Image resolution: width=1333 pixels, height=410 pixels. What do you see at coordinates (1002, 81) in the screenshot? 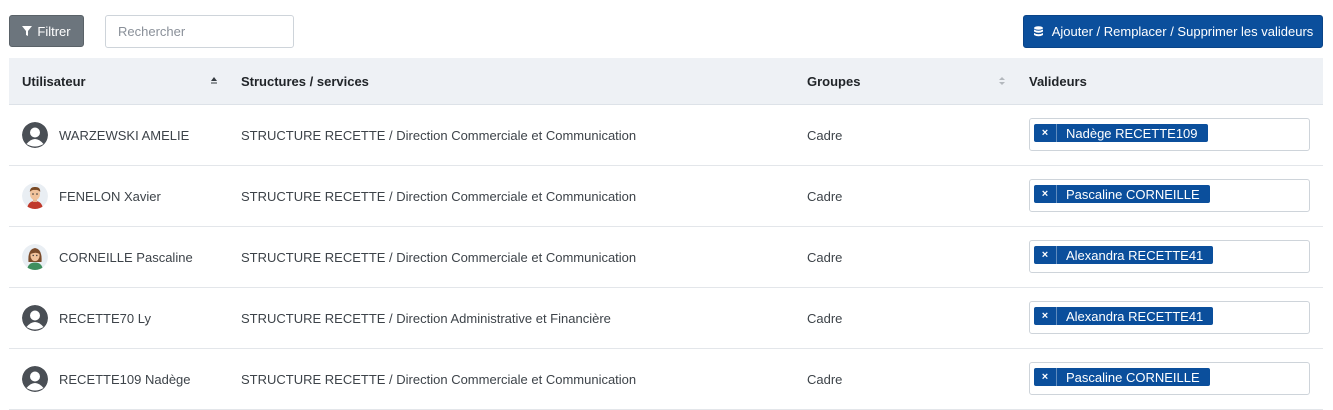
I see `sort-icon` at bounding box center [1002, 81].